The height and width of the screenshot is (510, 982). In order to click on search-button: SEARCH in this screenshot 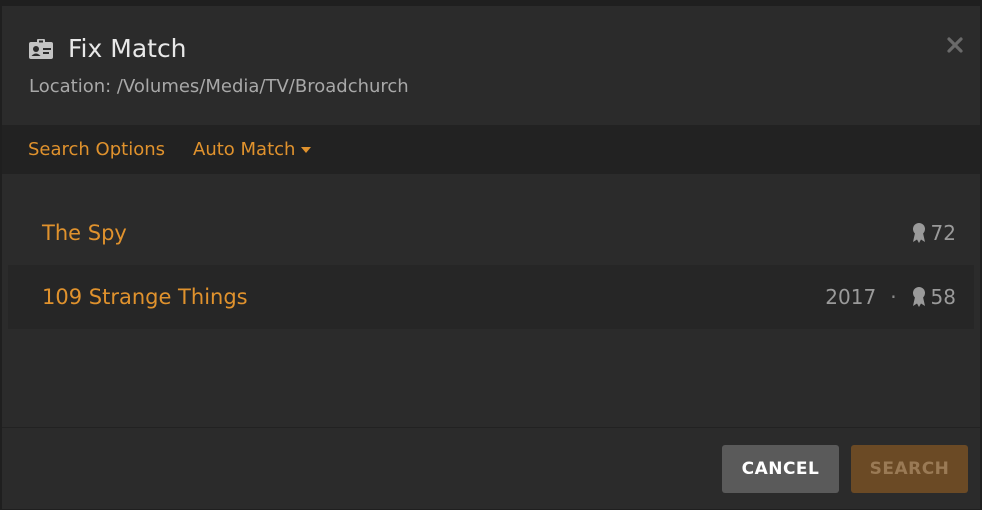, I will do `click(909, 469)`.